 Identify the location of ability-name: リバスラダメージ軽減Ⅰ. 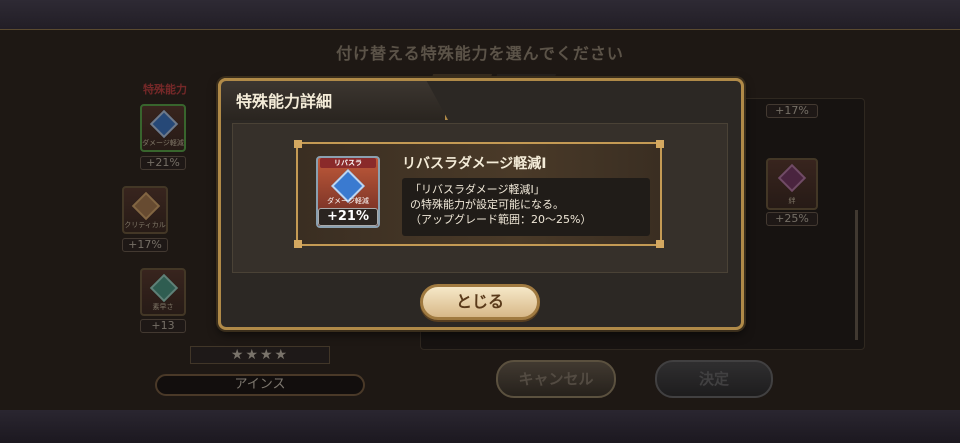
(474, 164).